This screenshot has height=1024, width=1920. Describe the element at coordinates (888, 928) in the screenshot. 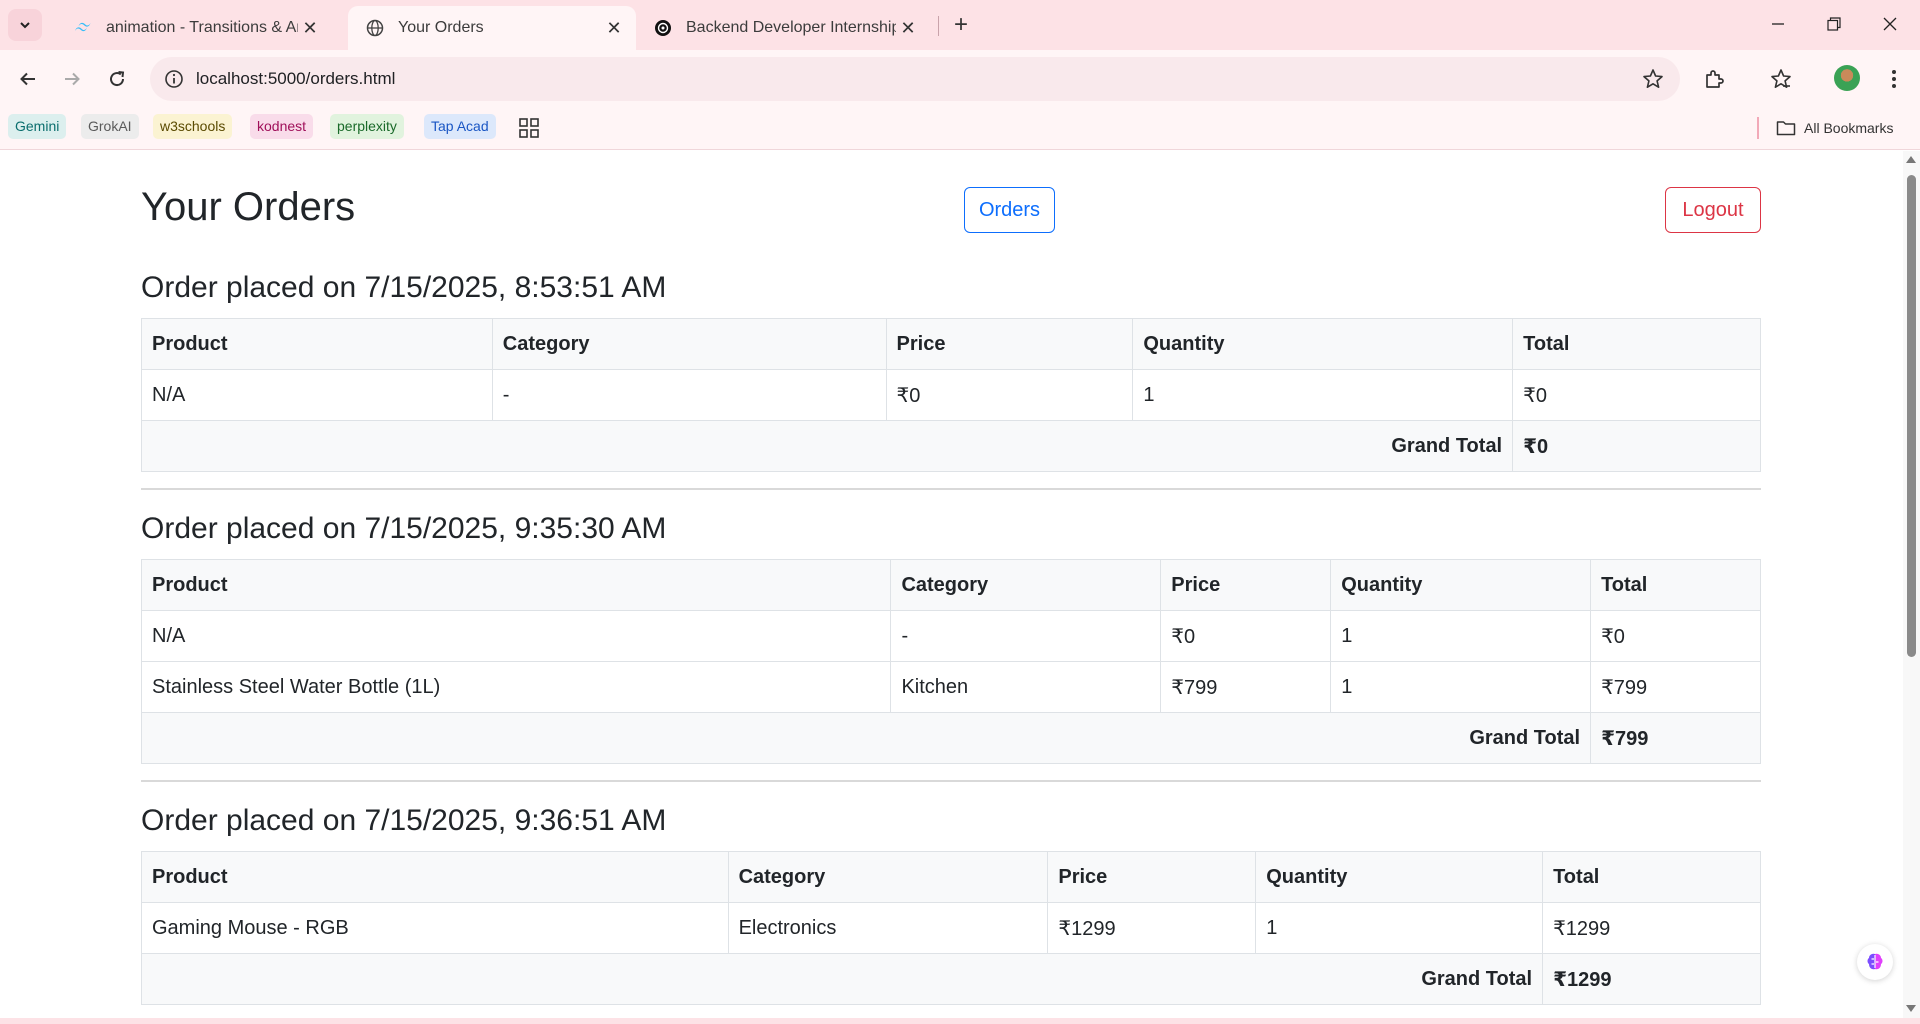

I see `cell-category: Electronics` at that location.